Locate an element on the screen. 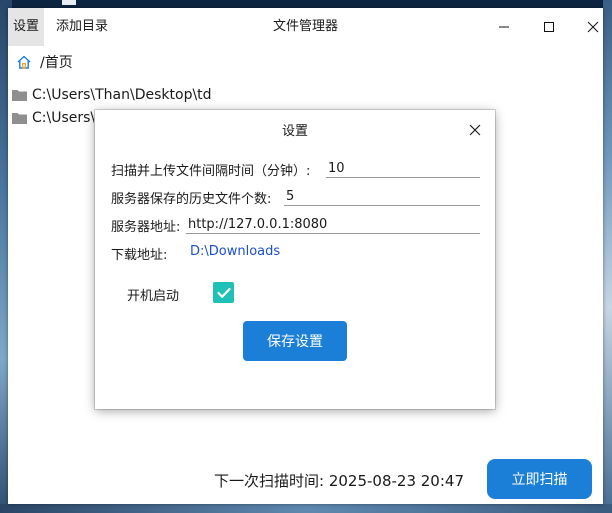 This screenshot has height=513, width=612. interval-label: 扫描并上传文件间隔时间（分钟）: is located at coordinates (211, 171).